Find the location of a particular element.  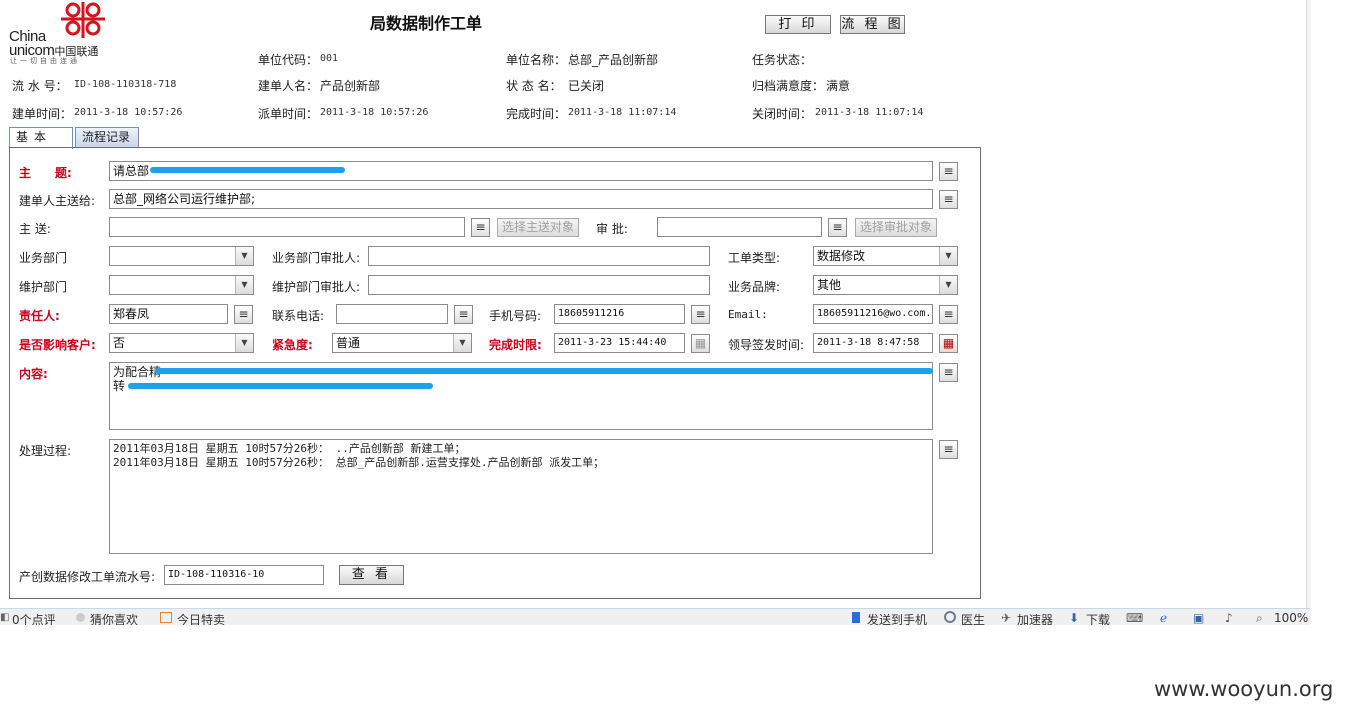

approve-list-icon: ≡ is located at coordinates (837, 227).